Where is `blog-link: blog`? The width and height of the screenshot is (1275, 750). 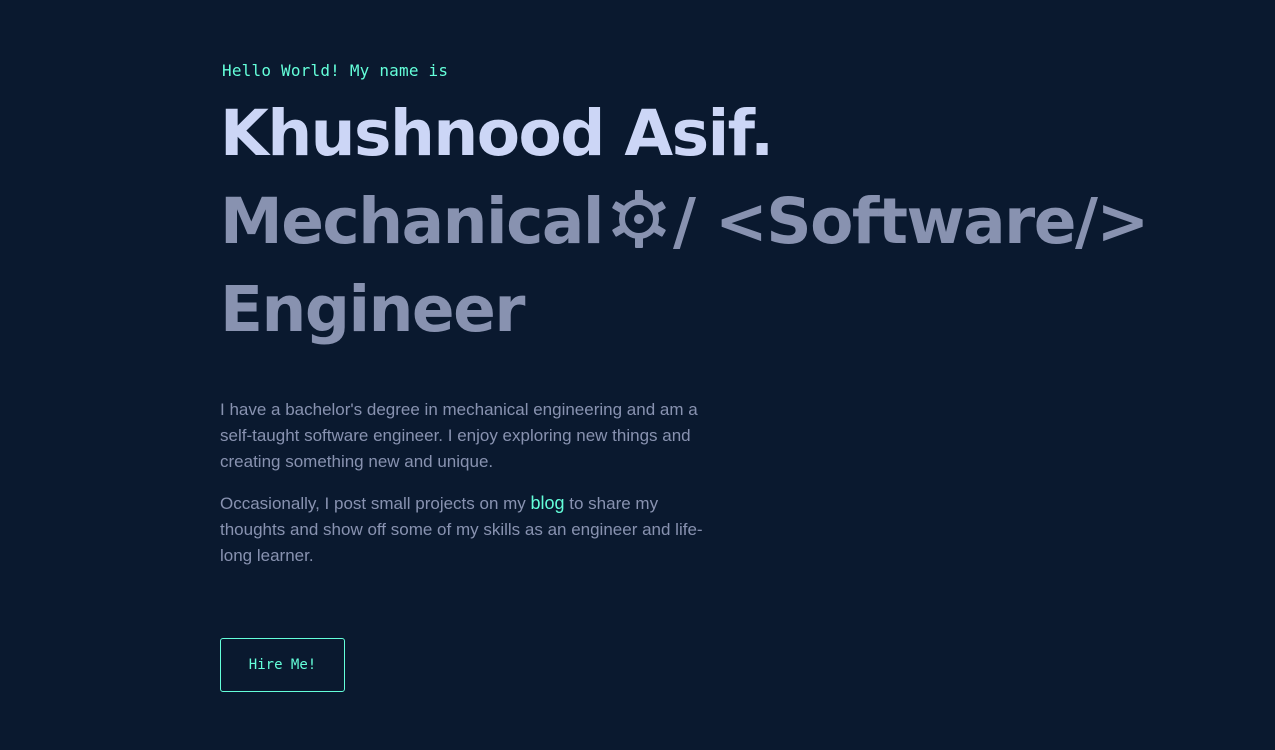 blog-link: blog is located at coordinates (548, 503).